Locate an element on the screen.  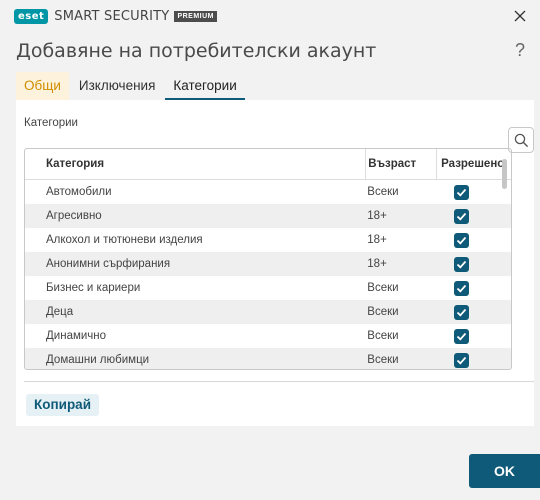
close-icon is located at coordinates (520, 16).